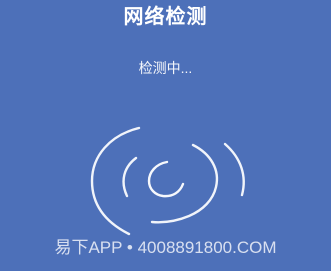 This screenshot has height=271, width=331. Describe the element at coordinates (130, 177) in the screenshot. I see `middle-arc-left` at that location.